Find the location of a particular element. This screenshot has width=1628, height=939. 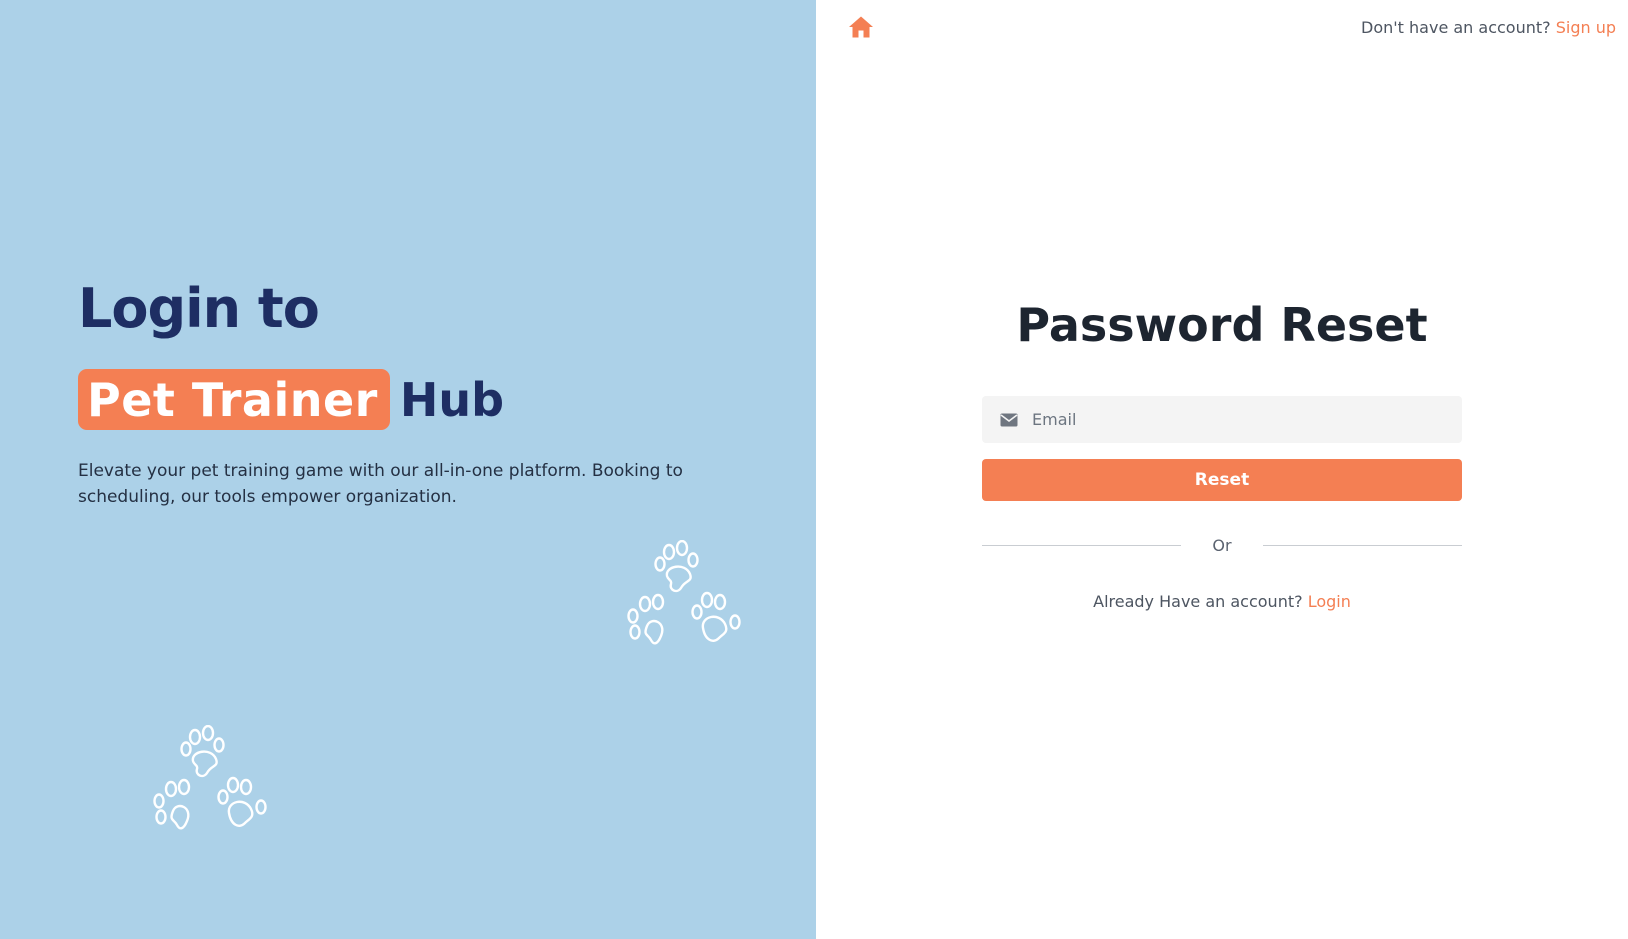

divider-text: Or is located at coordinates (1222, 545).